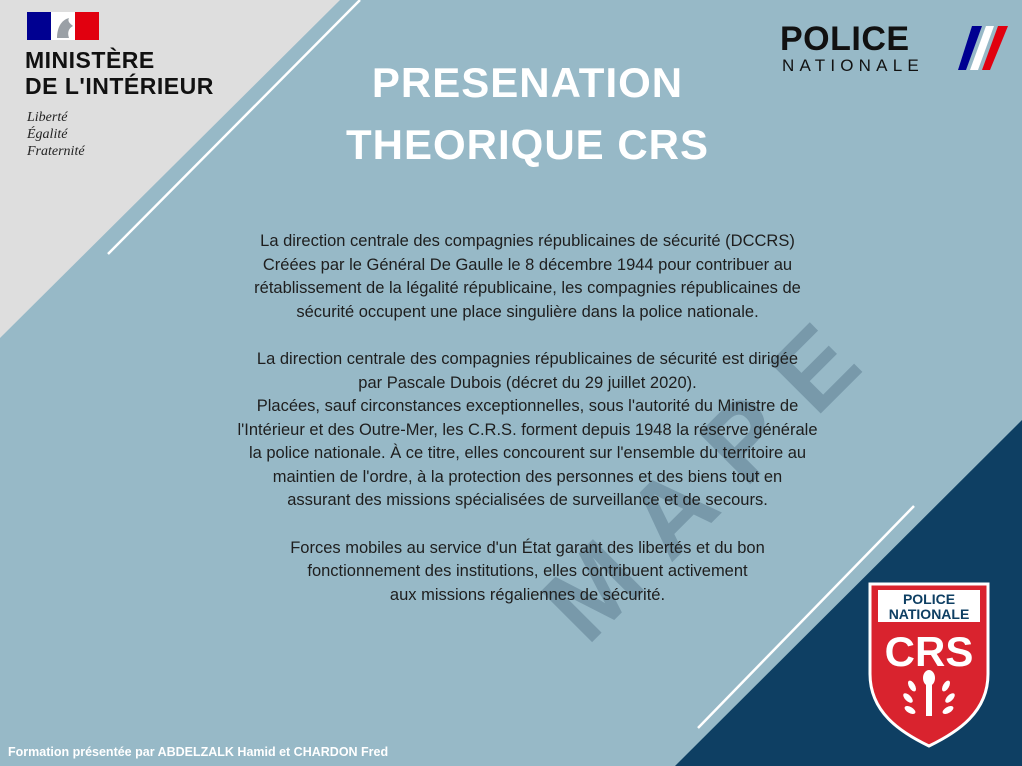  What do you see at coordinates (527, 594) in the screenshot?
I see `para3-line: aux missions régaliennes de sécurité.` at bounding box center [527, 594].